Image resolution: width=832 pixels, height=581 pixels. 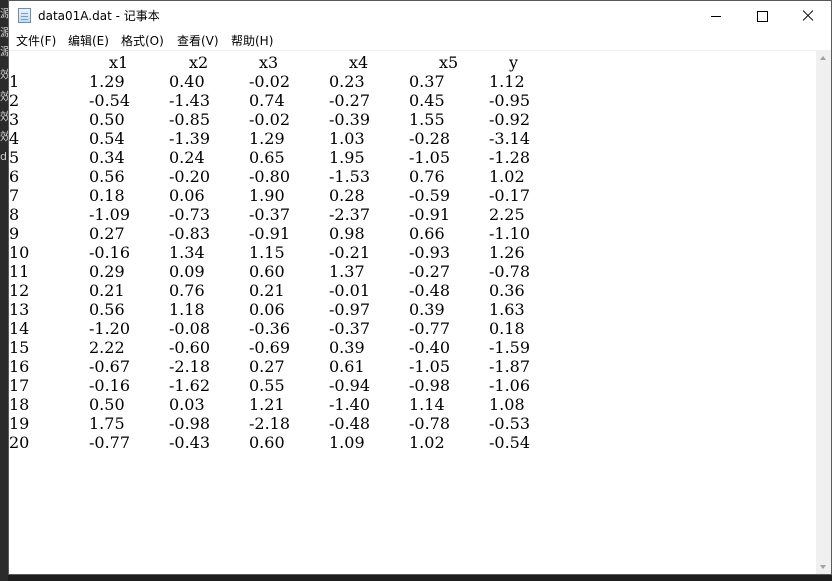 What do you see at coordinates (350, 404) in the screenshot?
I see `data-cell: -1.40` at bounding box center [350, 404].